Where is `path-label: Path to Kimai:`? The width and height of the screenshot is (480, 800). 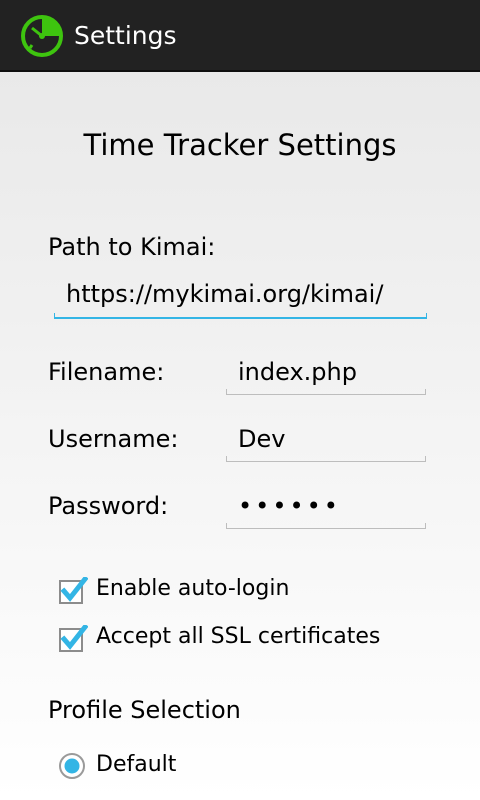 path-label: Path to Kimai: is located at coordinates (132, 247).